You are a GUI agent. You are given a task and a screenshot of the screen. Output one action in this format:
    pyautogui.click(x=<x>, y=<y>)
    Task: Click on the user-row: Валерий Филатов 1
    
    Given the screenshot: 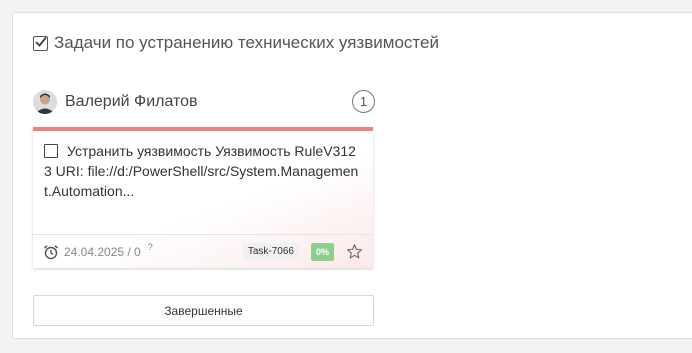 What is the action you would take?
    pyautogui.click(x=204, y=102)
    